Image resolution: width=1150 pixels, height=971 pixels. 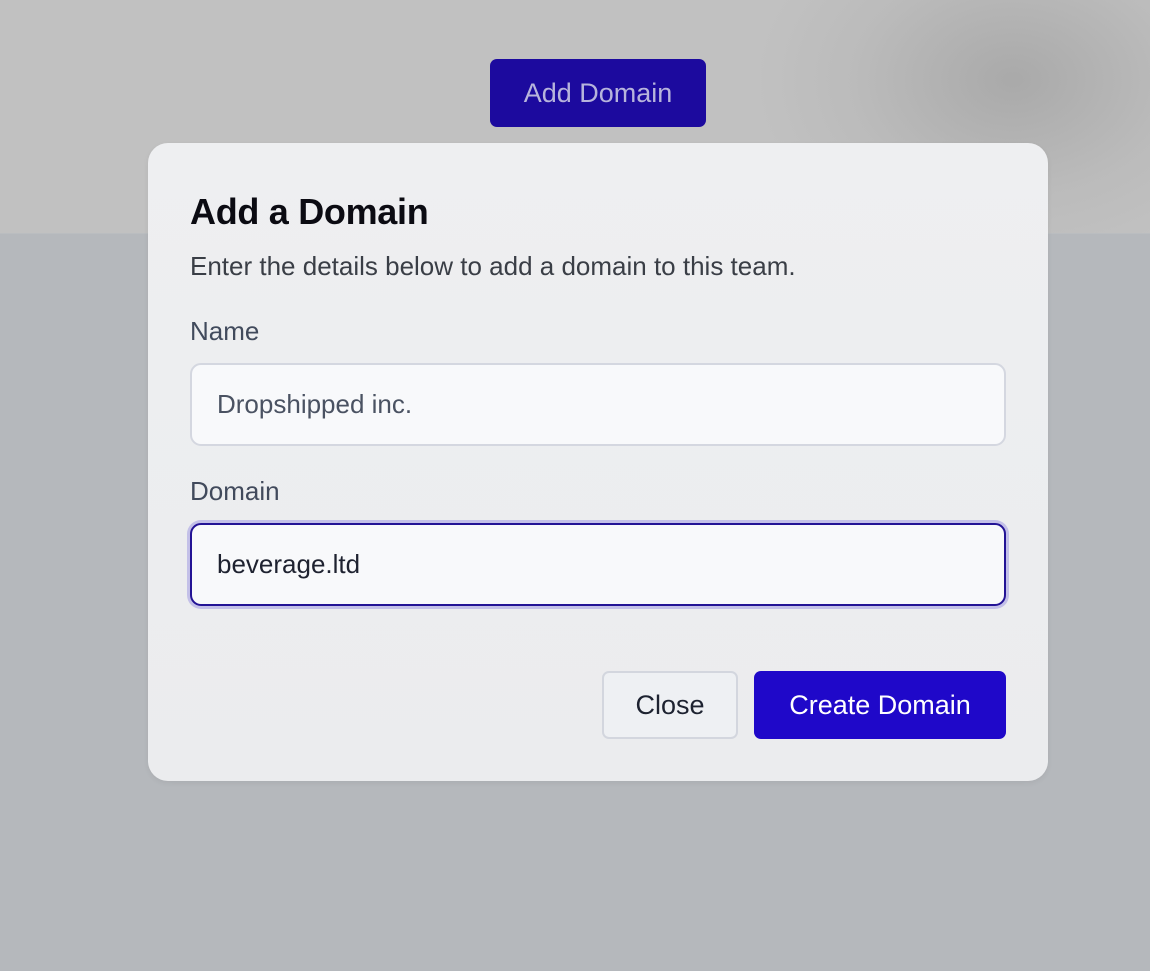 What do you see at coordinates (880, 705) in the screenshot?
I see `create-domain-button: Create Domain` at bounding box center [880, 705].